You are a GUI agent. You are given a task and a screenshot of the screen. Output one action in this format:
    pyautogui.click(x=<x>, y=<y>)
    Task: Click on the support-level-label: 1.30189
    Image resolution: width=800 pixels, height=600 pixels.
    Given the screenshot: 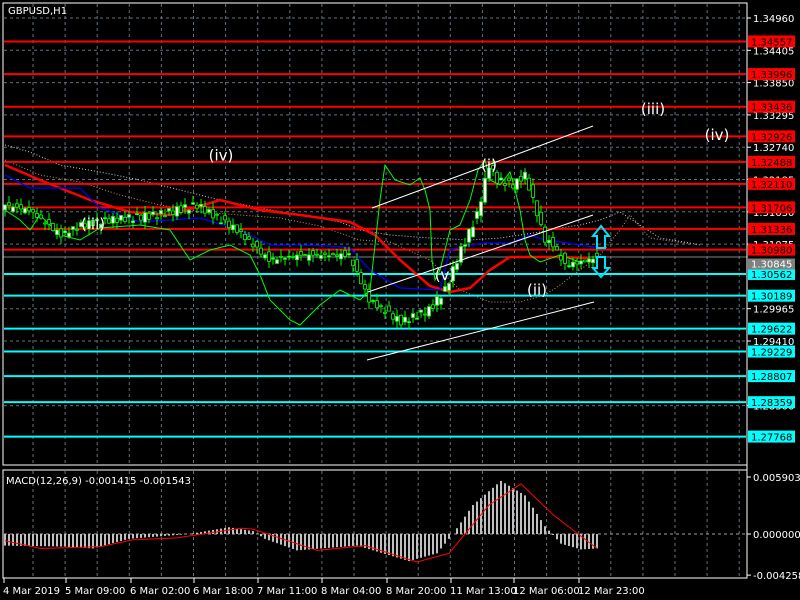 What is the action you would take?
    pyautogui.click(x=771, y=297)
    